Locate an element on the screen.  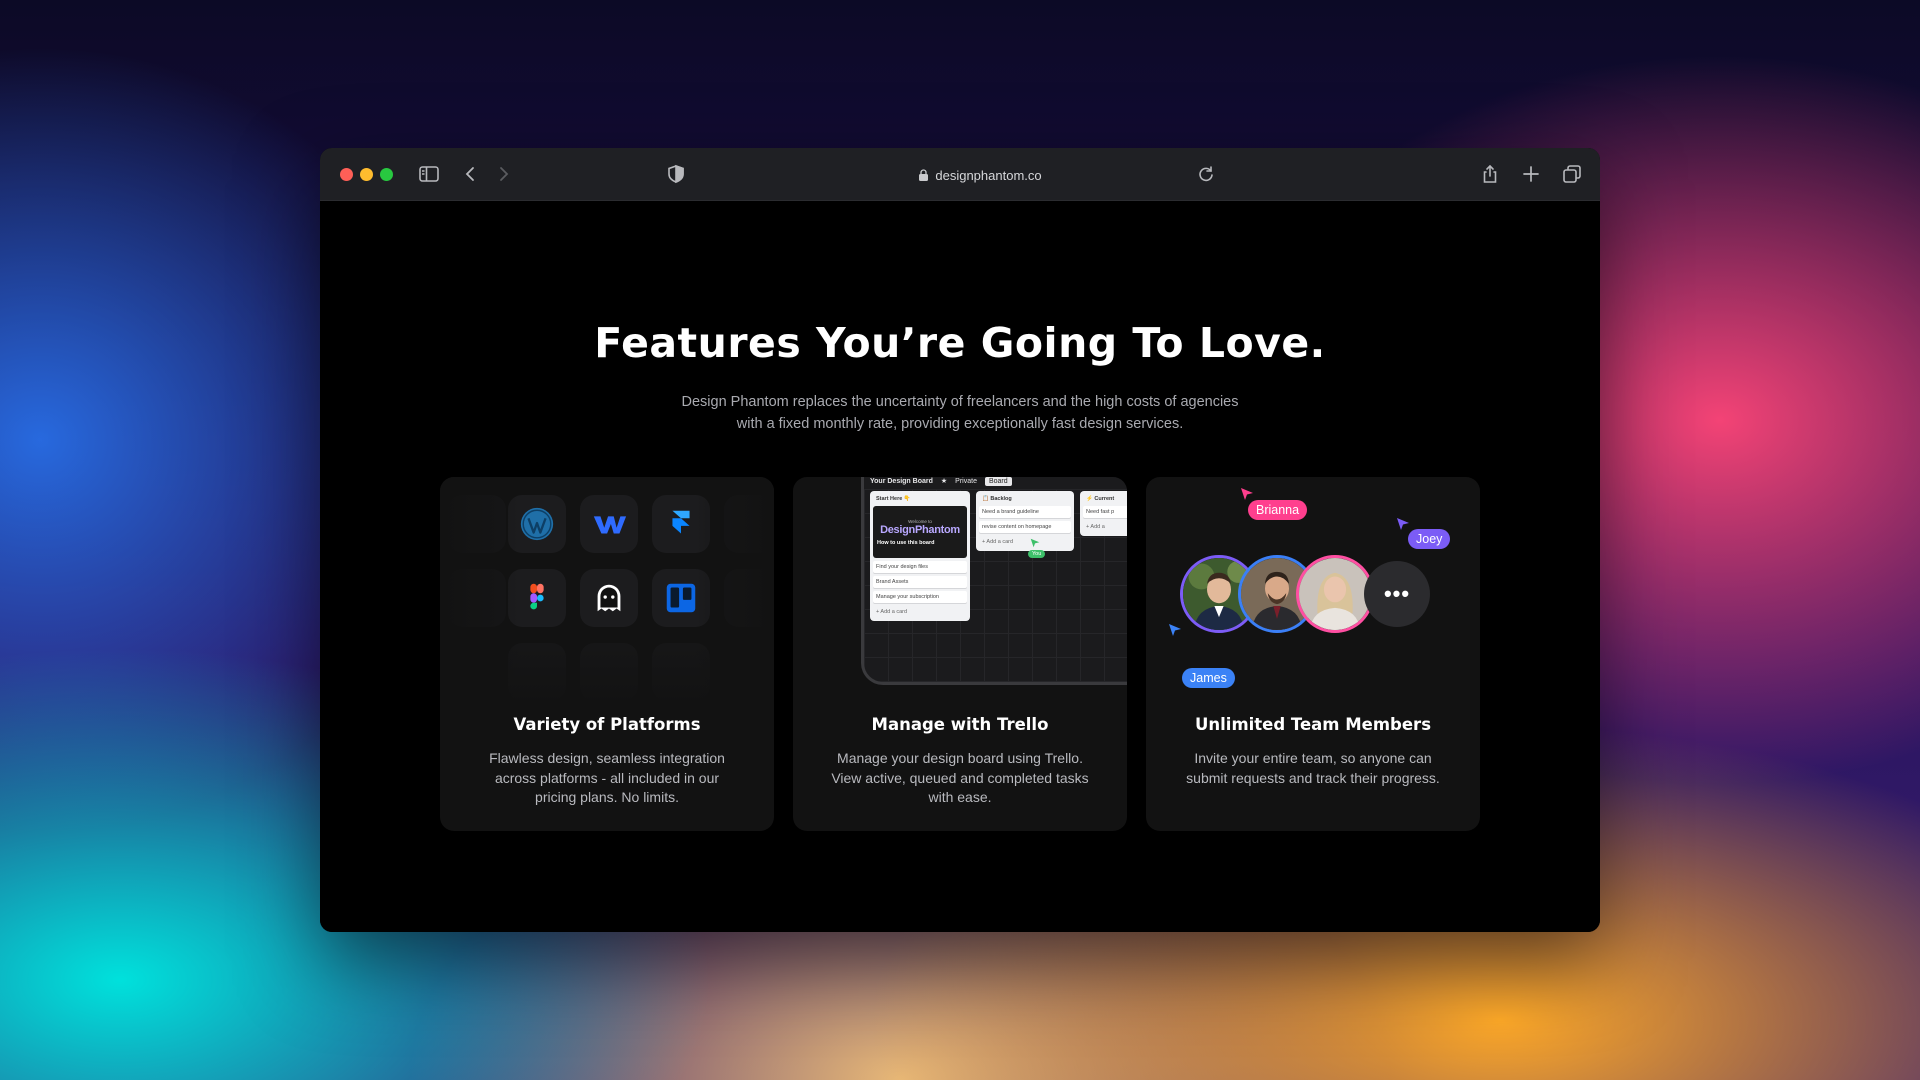
list-item: Need fast p is located at coordinates (1105, 512).